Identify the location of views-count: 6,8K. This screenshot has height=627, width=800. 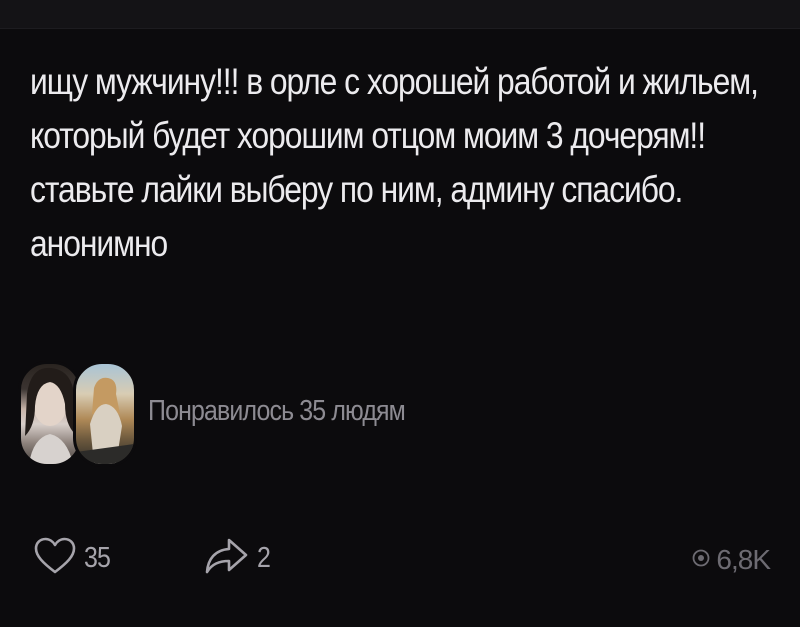
(743, 559).